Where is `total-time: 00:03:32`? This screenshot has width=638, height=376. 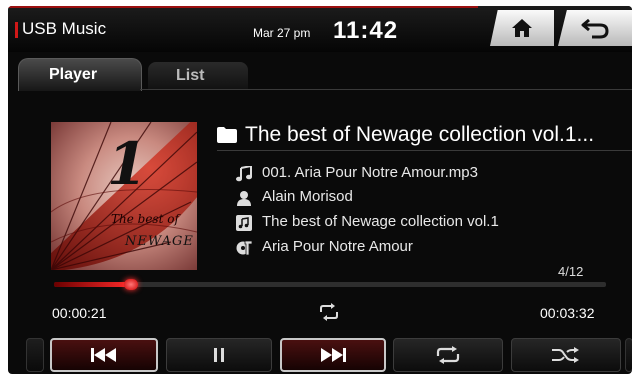 total-time: 00:03:32 is located at coordinates (567, 313).